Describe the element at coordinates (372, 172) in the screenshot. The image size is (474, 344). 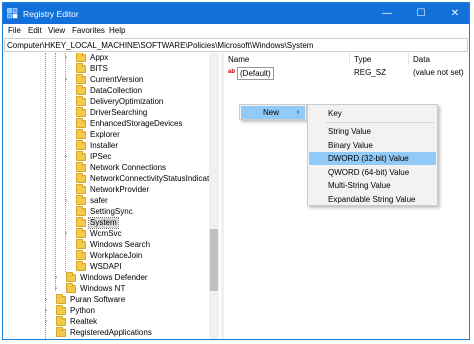
I see `submenu-item-qword-value: QWORD (64-bit) Value` at that location.